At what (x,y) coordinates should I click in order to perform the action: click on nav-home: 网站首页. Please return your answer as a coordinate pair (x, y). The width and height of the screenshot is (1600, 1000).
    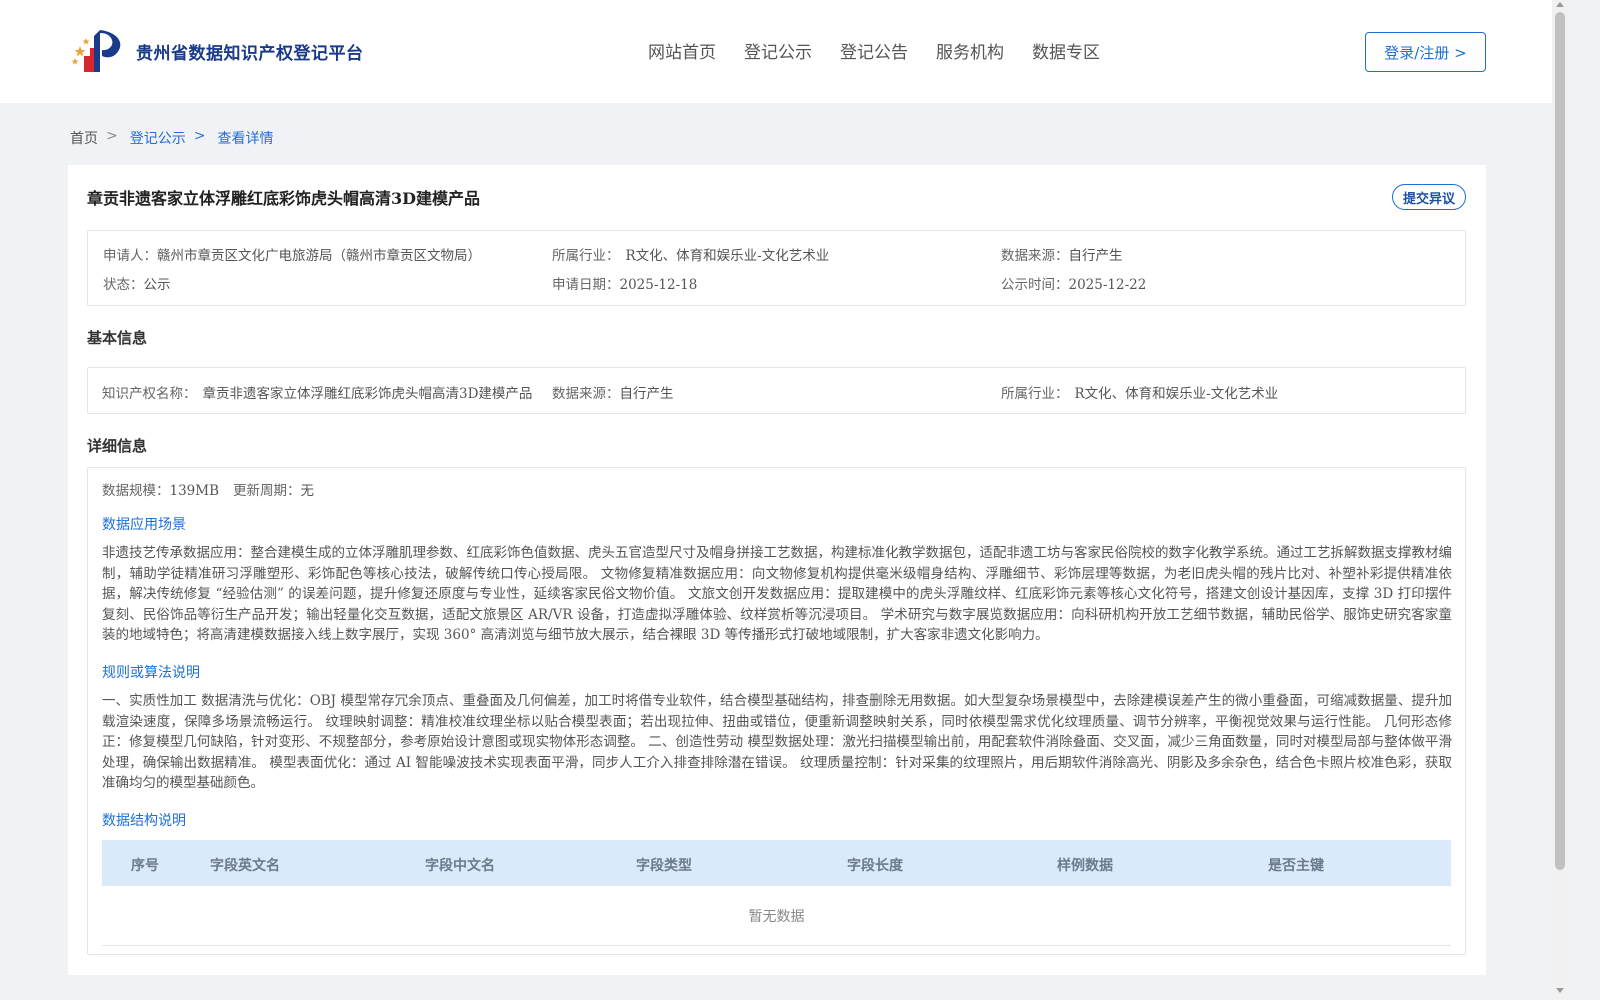
    Looking at the image, I should click on (682, 50).